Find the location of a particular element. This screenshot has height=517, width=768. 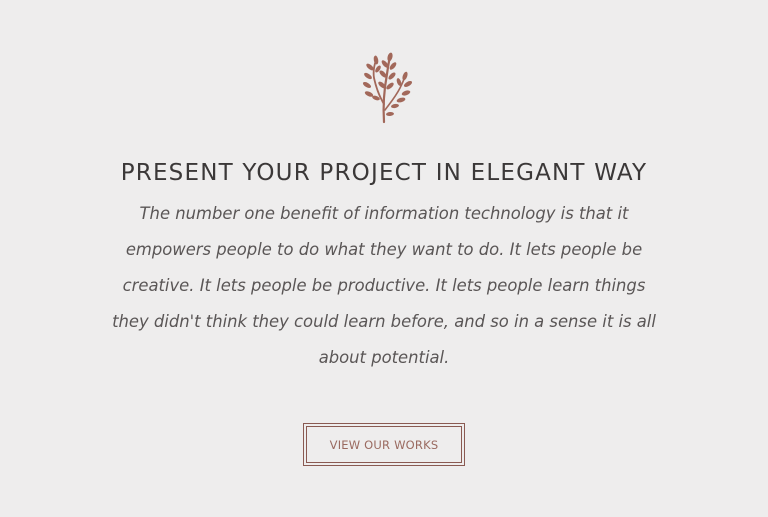

view-our-works-button: VIEW OUR WORKS is located at coordinates (384, 444).